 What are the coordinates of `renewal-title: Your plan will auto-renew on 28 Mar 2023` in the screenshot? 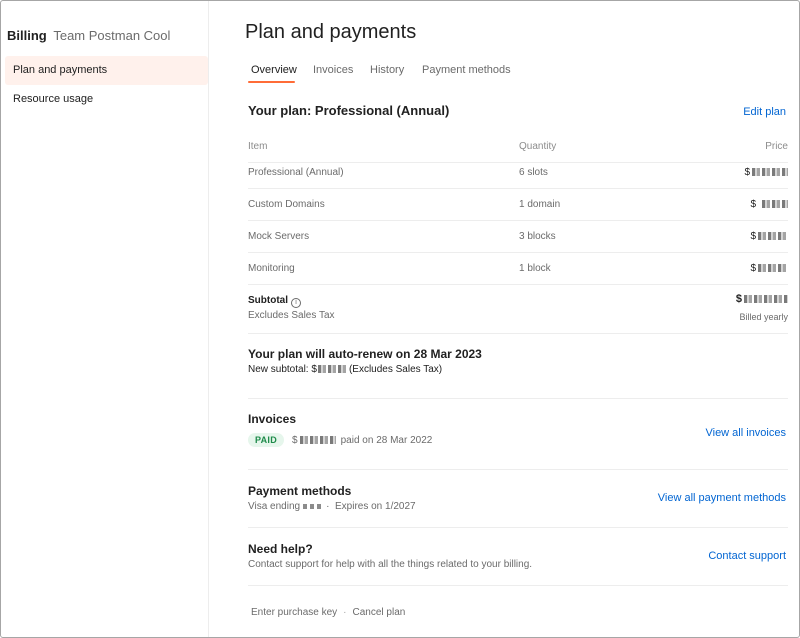 It's located at (365, 354).